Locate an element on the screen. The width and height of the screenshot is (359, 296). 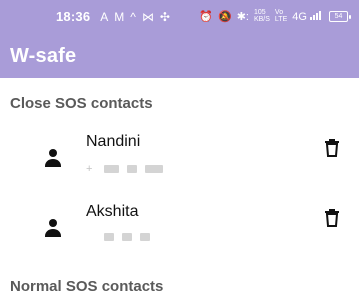
contact-name: Nandini is located at coordinates (113, 141).